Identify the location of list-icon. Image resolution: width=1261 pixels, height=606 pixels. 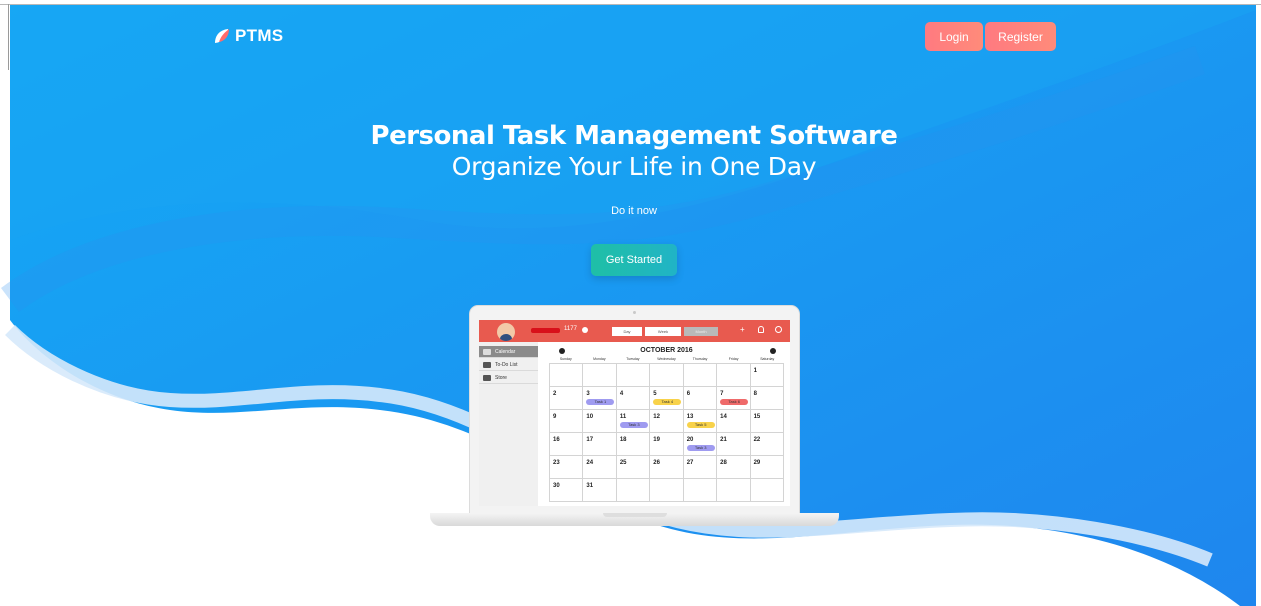
(487, 364).